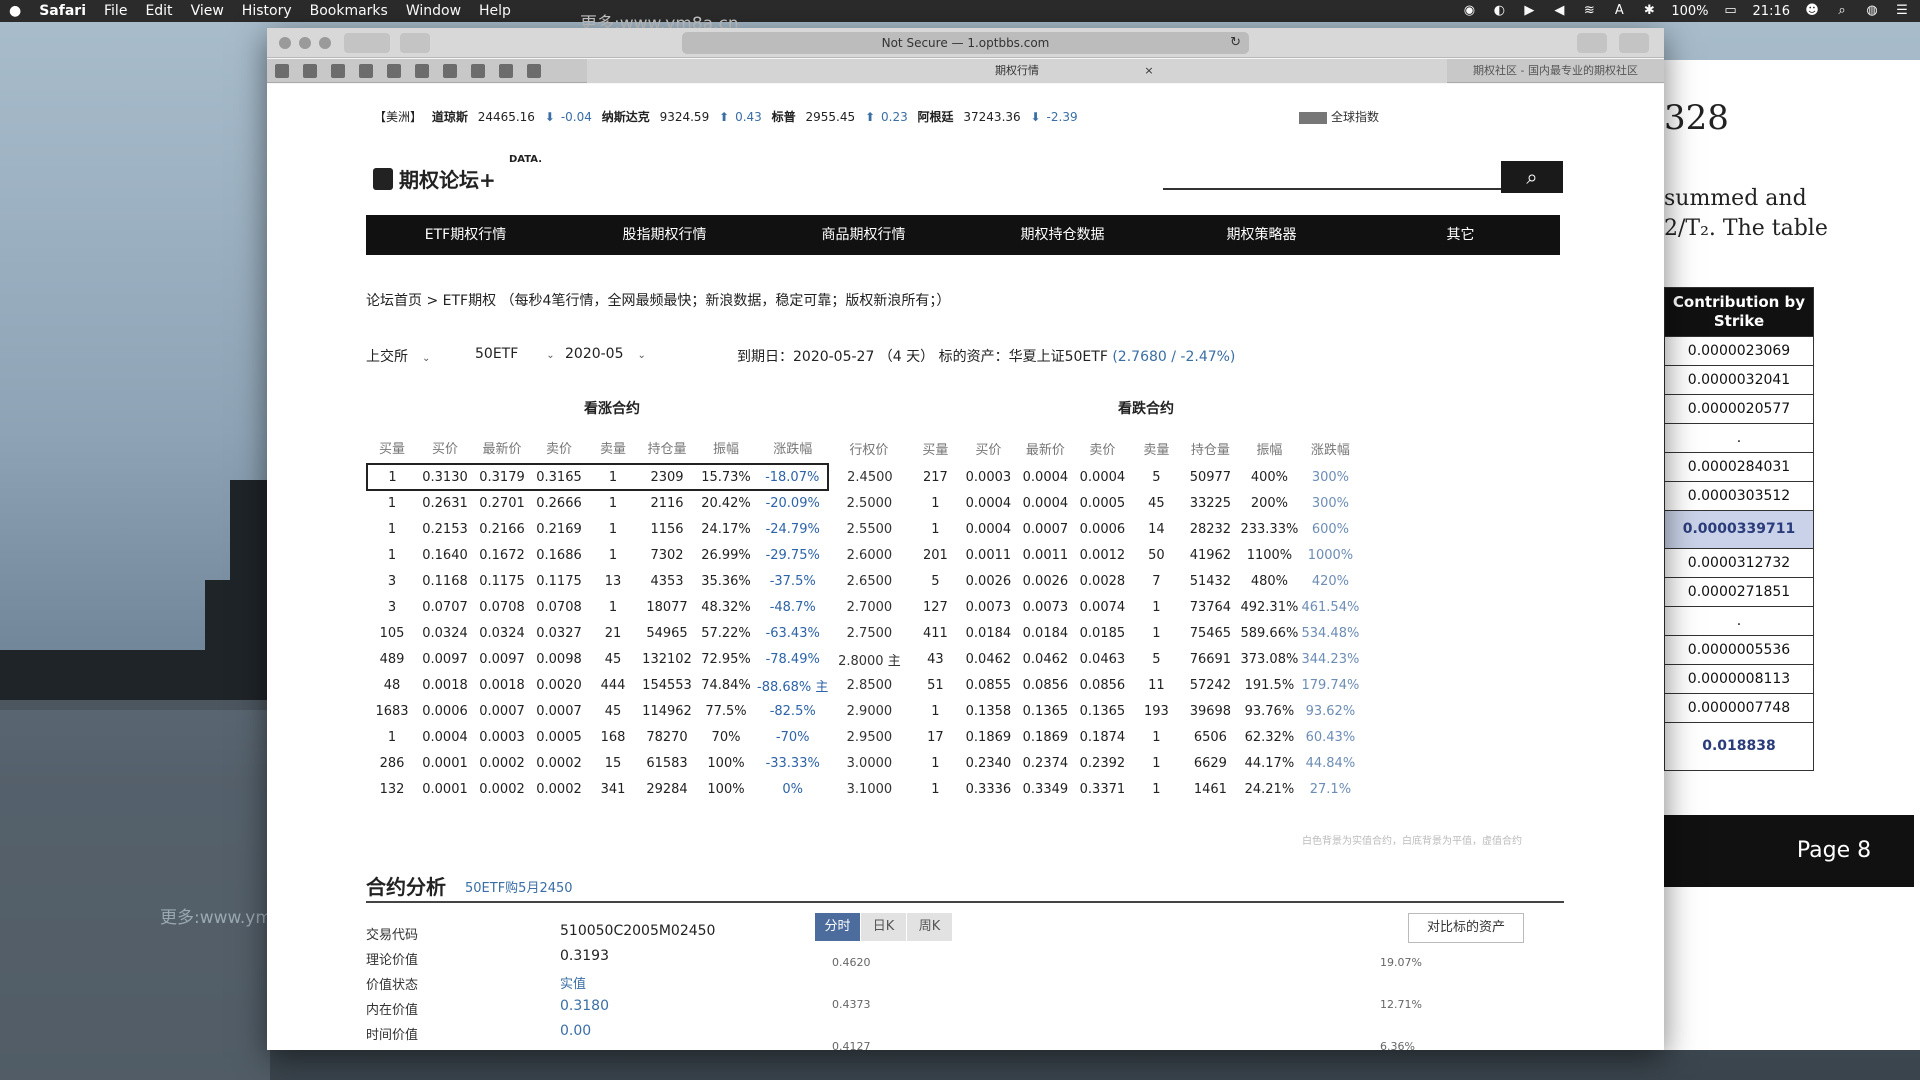 The image size is (1920, 1080). I want to click on status-icon: ◐, so click(1499, 11).